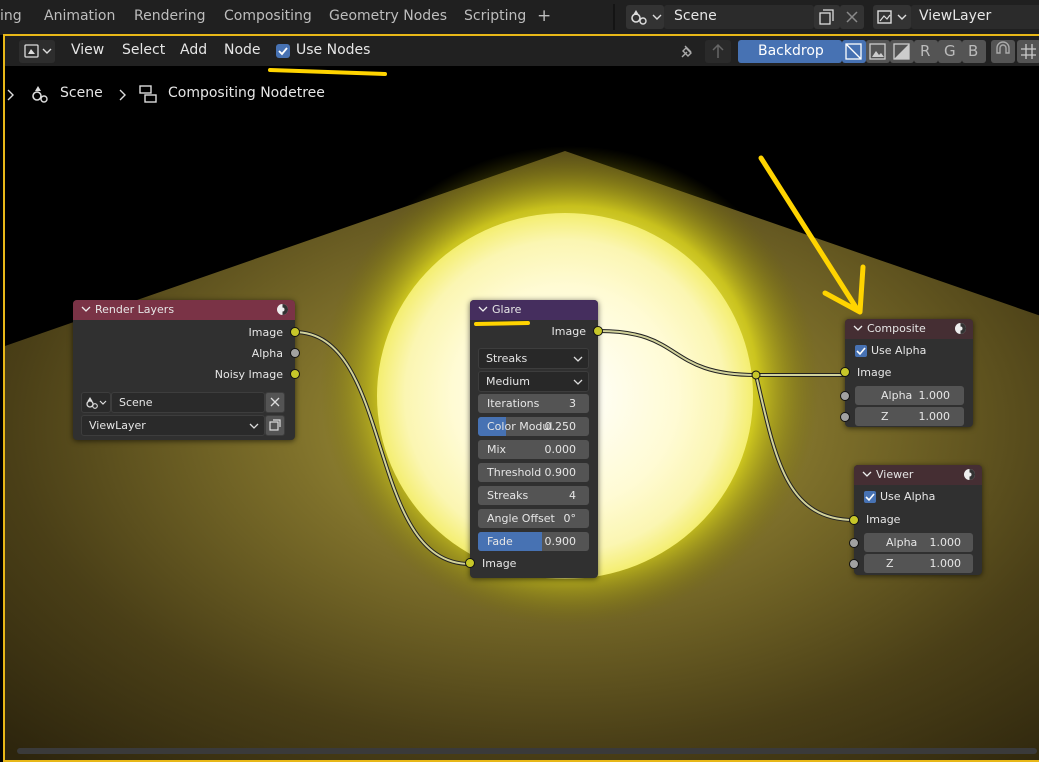  What do you see at coordinates (572, 403) in the screenshot?
I see `glare-iterations-value: 3` at bounding box center [572, 403].